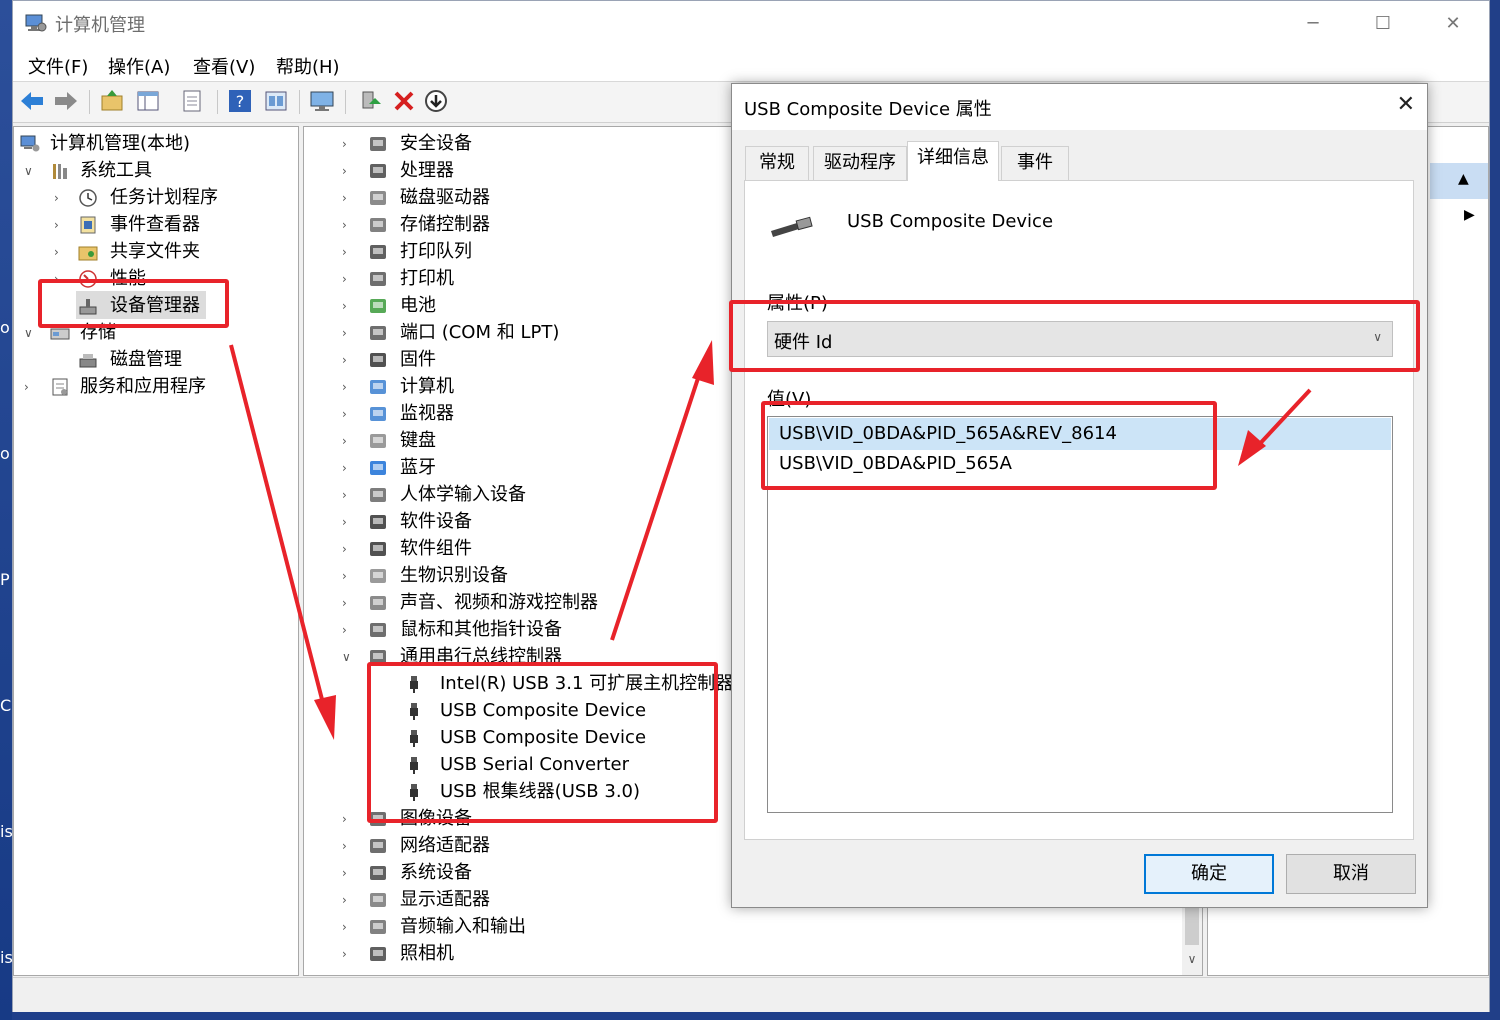 The image size is (1500, 1020). What do you see at coordinates (1406, 104) in the screenshot?
I see `dialog-close-button: ✕` at bounding box center [1406, 104].